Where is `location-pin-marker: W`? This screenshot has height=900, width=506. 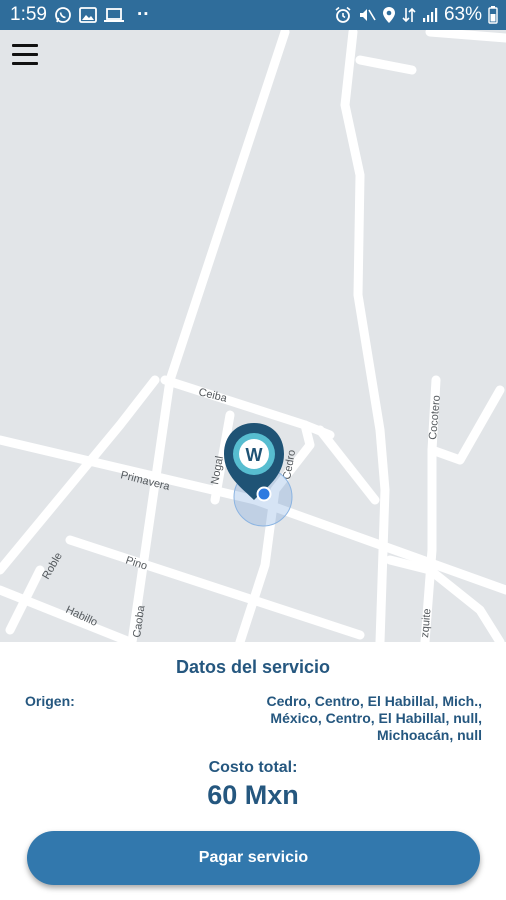
location-pin-marker: W is located at coordinates (258, 475).